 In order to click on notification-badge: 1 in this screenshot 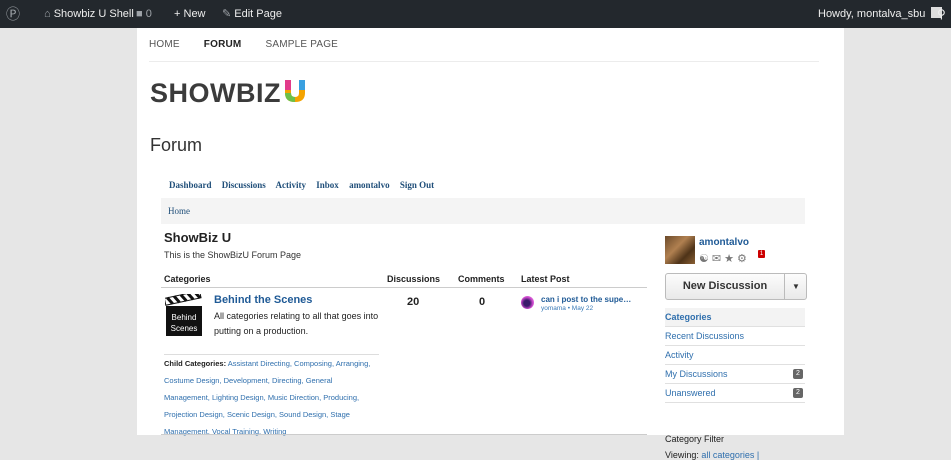, I will do `click(761, 254)`.